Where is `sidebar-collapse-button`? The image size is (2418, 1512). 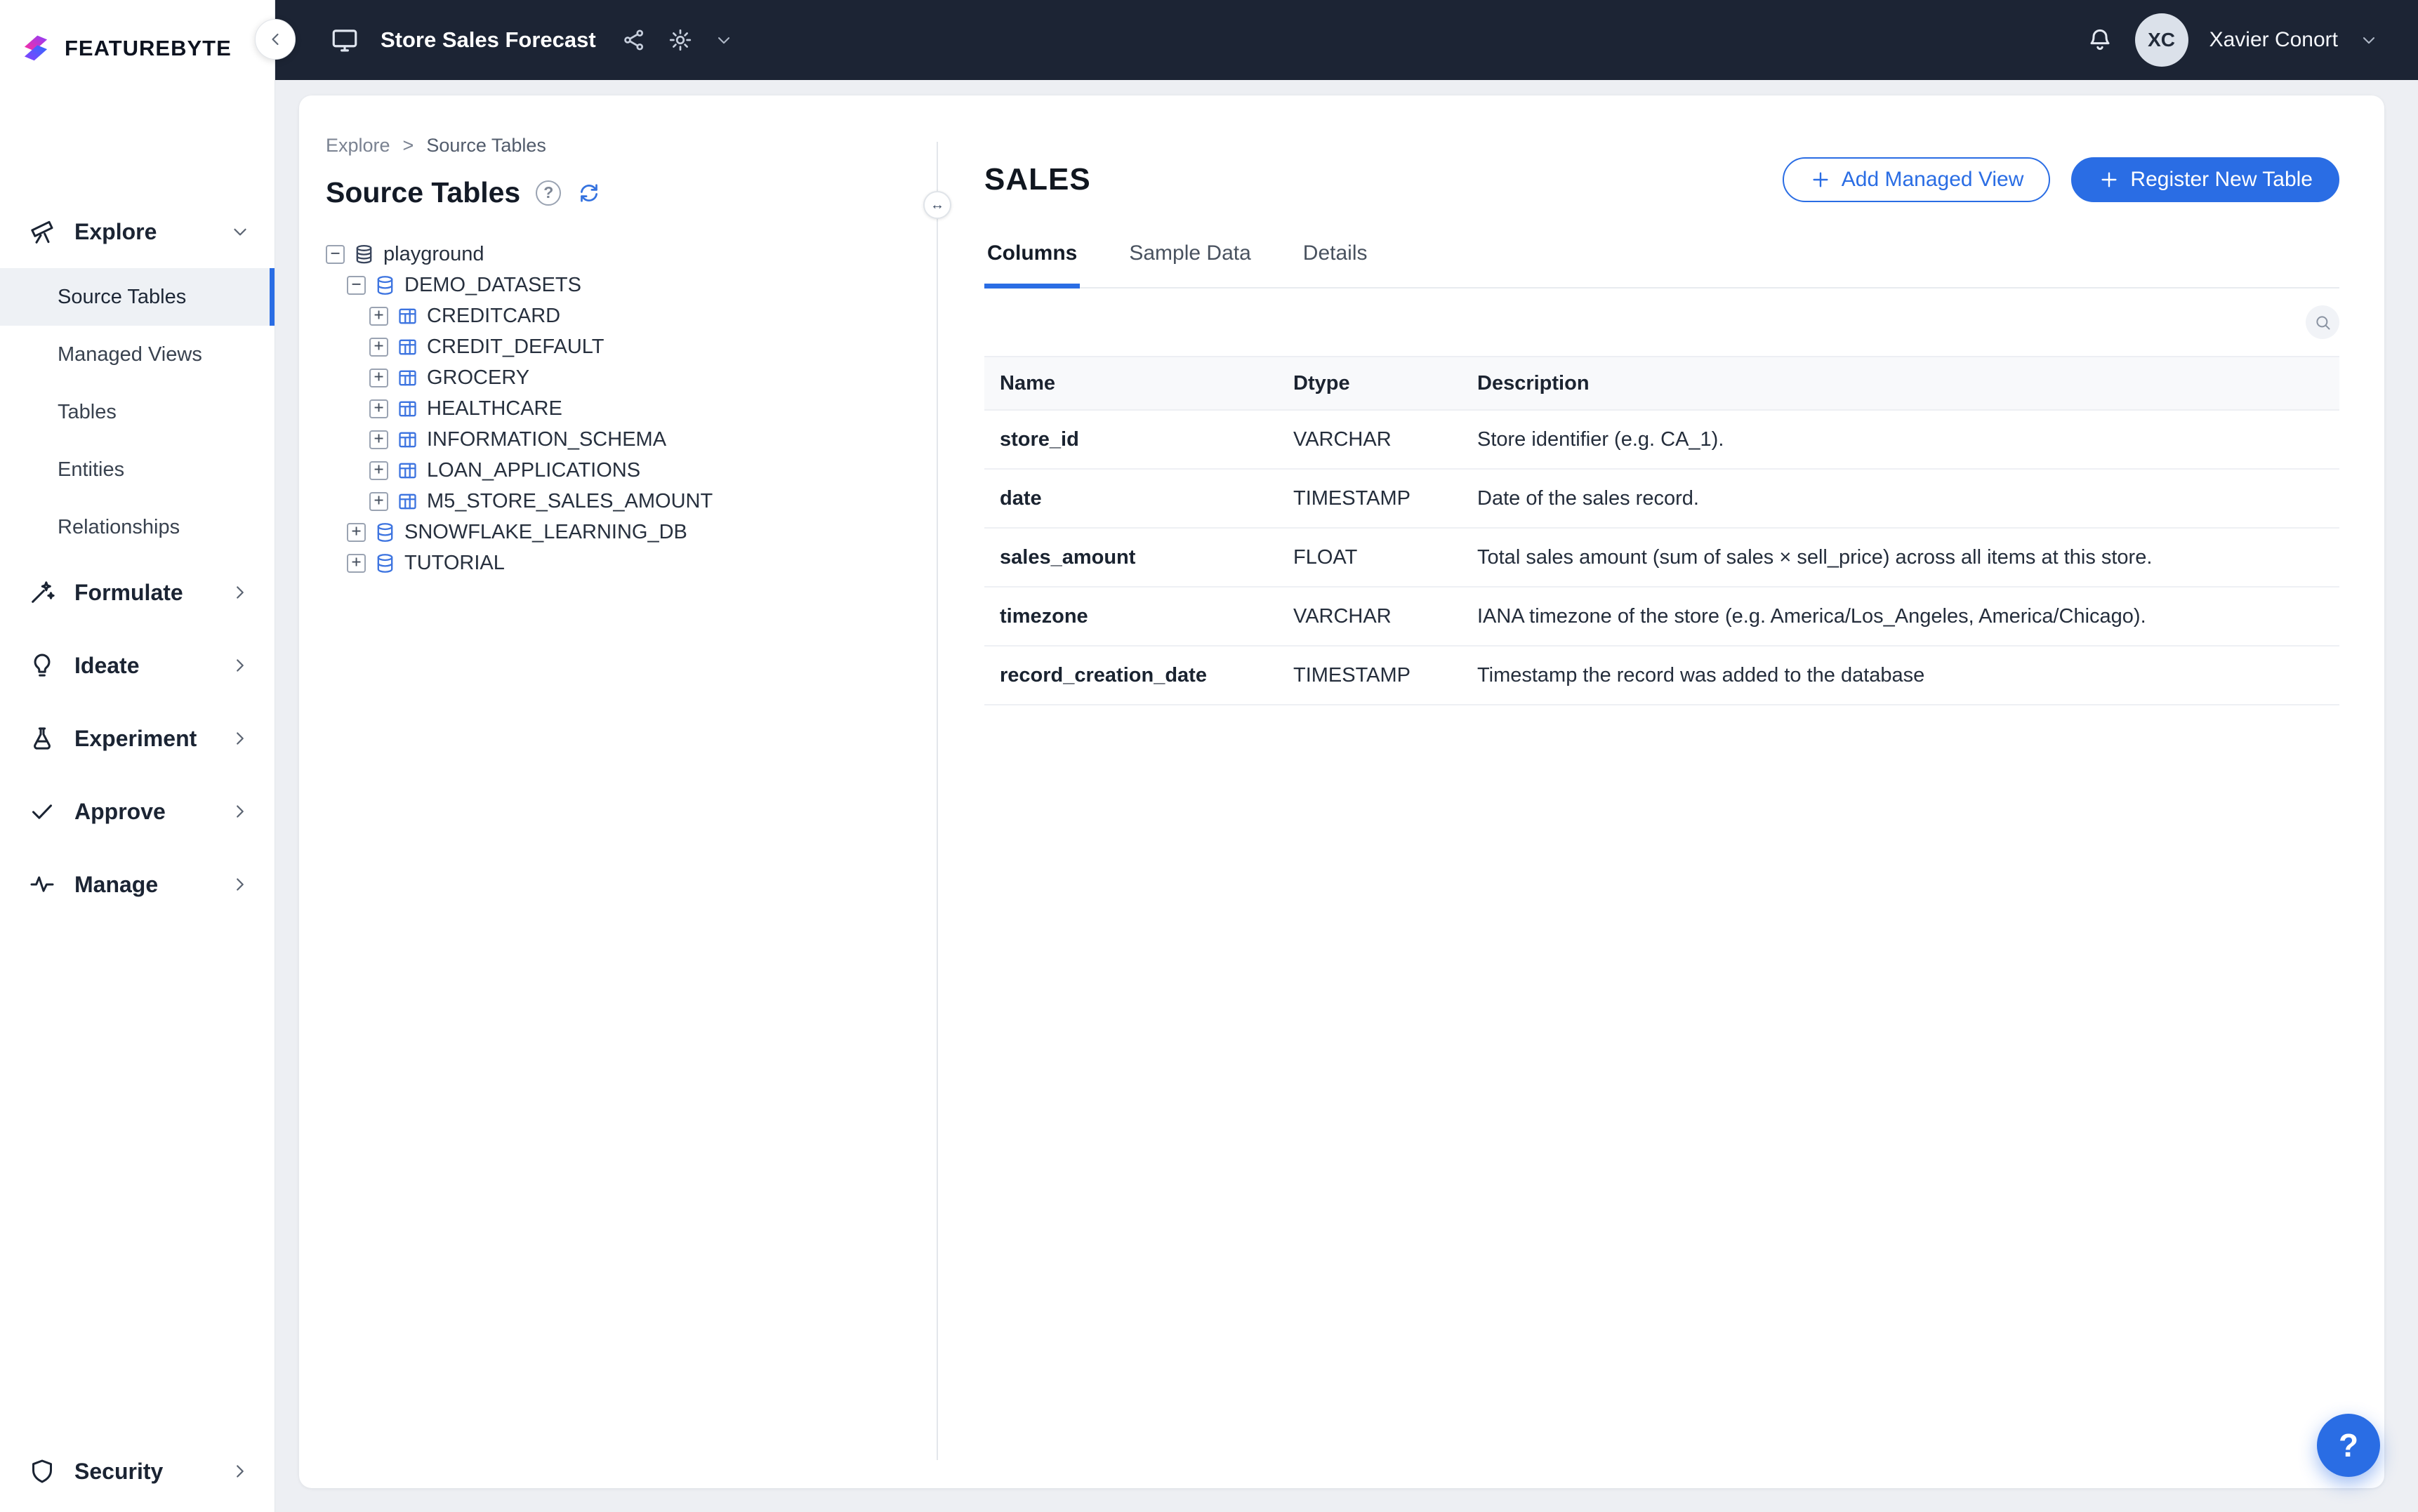
sidebar-collapse-button is located at coordinates (275, 39).